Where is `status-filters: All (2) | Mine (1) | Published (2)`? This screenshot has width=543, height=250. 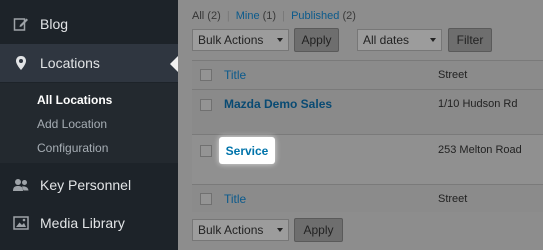 status-filters: All (2) | Mine (1) | Published (2) is located at coordinates (274, 16).